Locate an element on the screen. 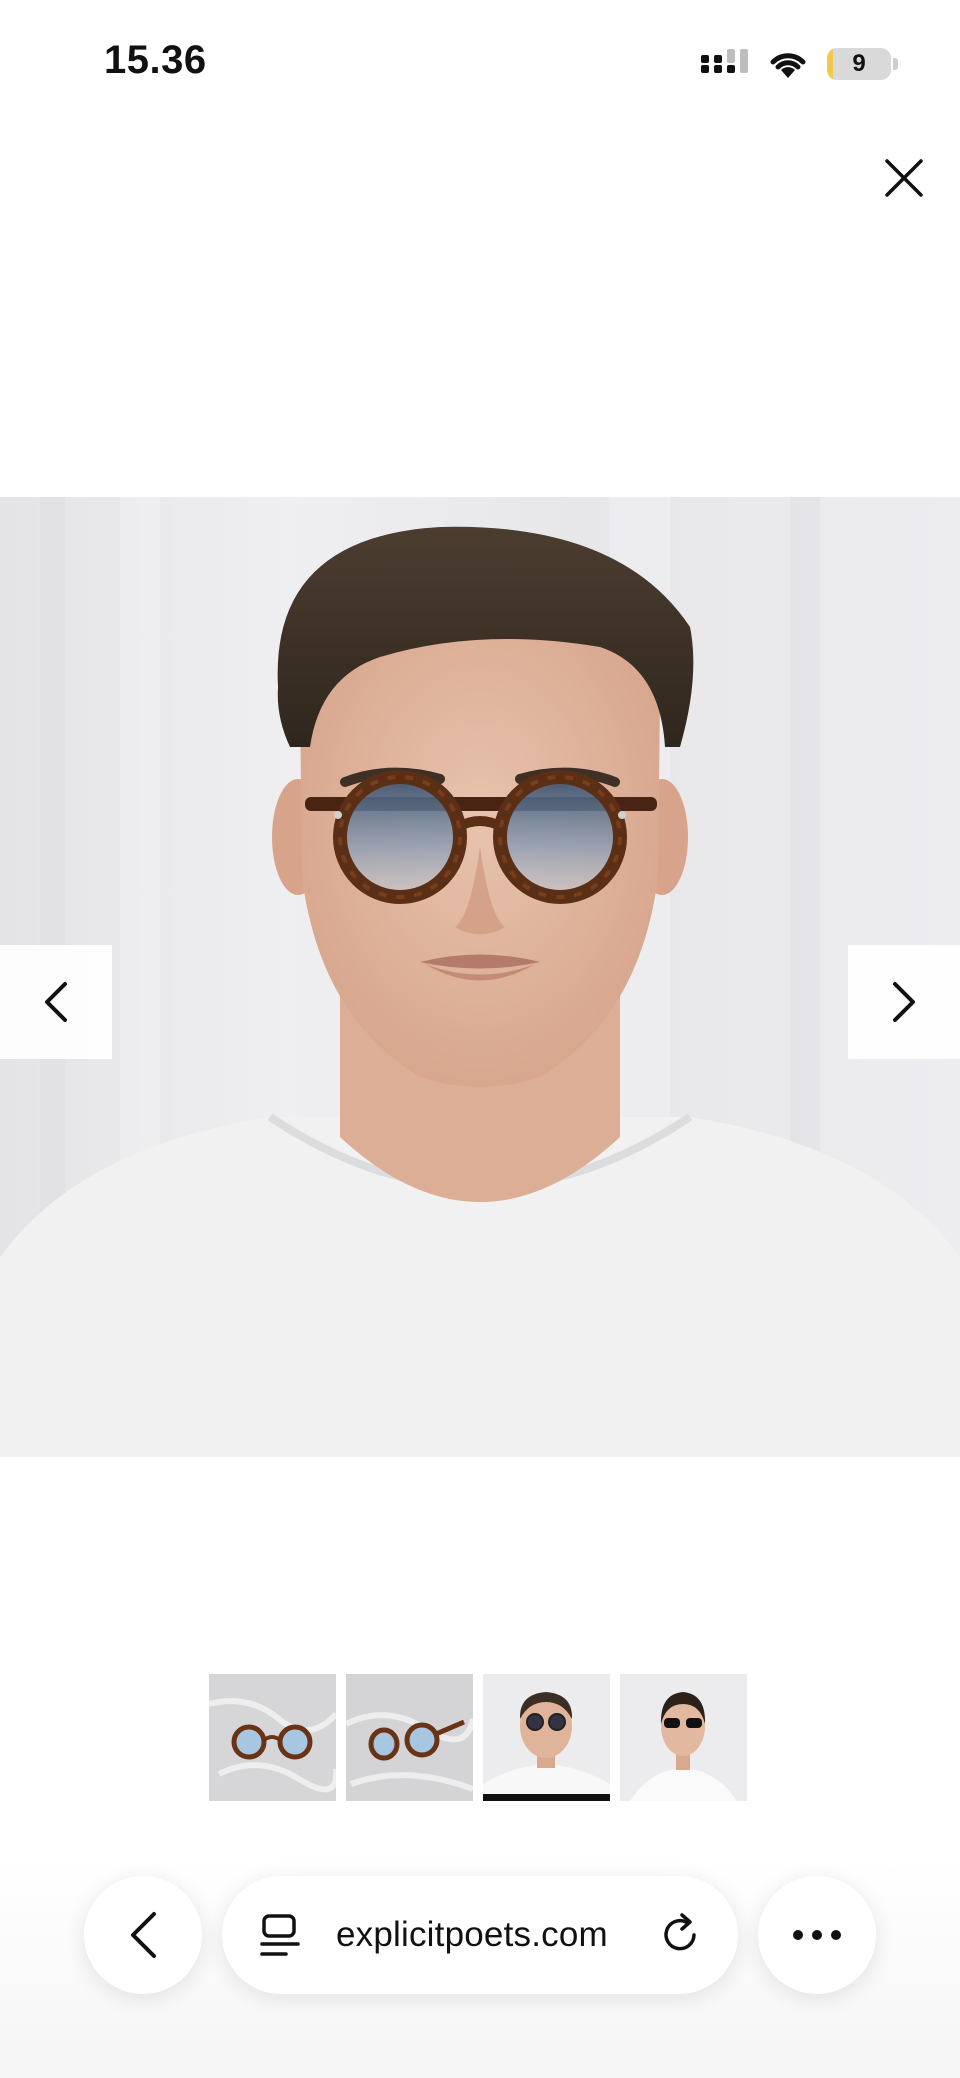  thumbnail-glasses-front is located at coordinates (272, 1737).